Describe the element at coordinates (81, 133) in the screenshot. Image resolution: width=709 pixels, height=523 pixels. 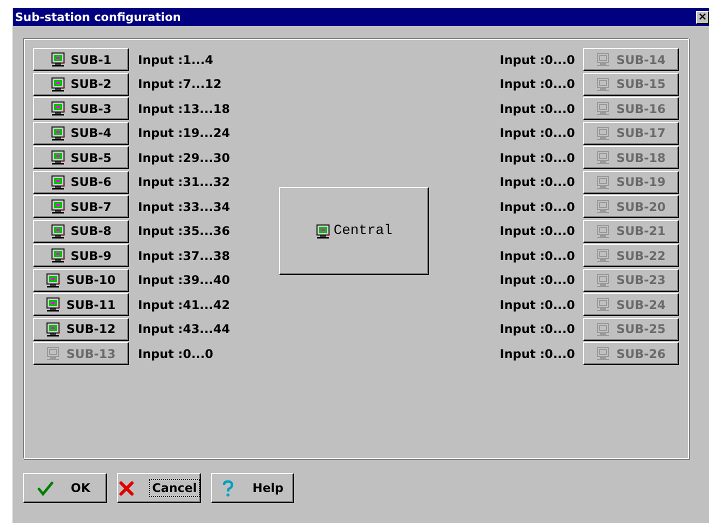
I see `substation-button: SUB-4` at that location.